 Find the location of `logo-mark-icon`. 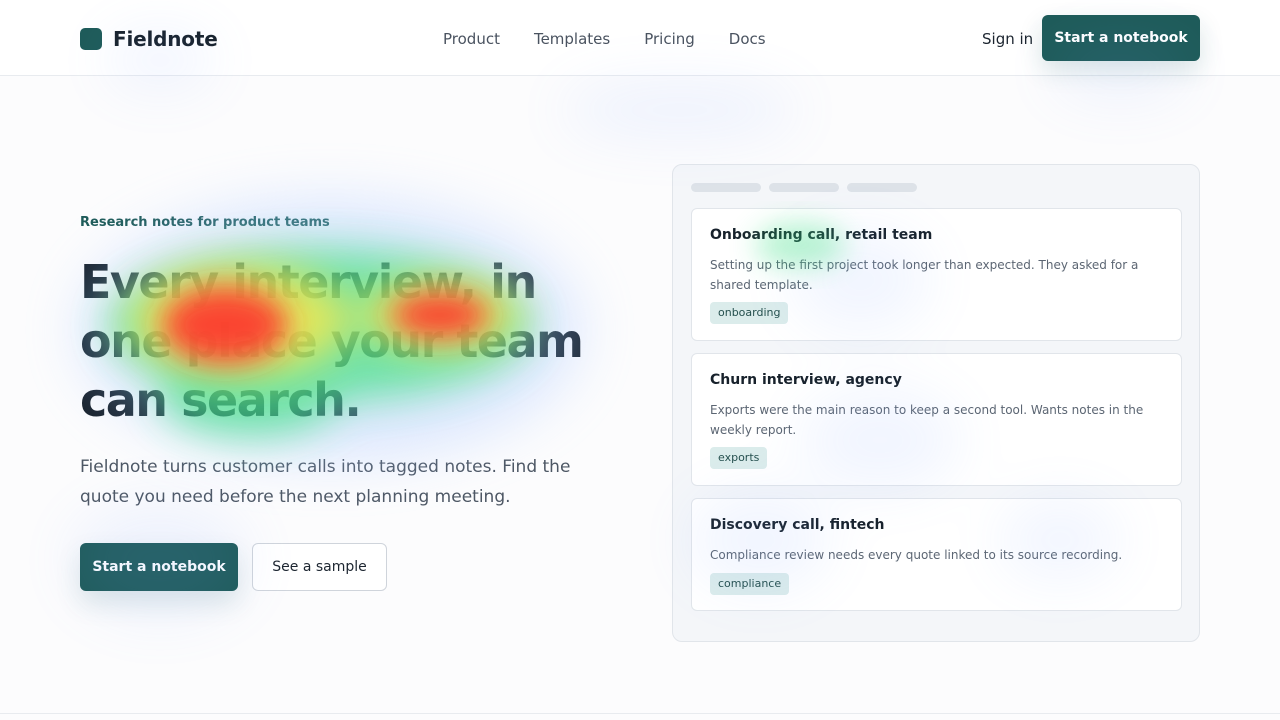

logo-mark-icon is located at coordinates (91, 39).